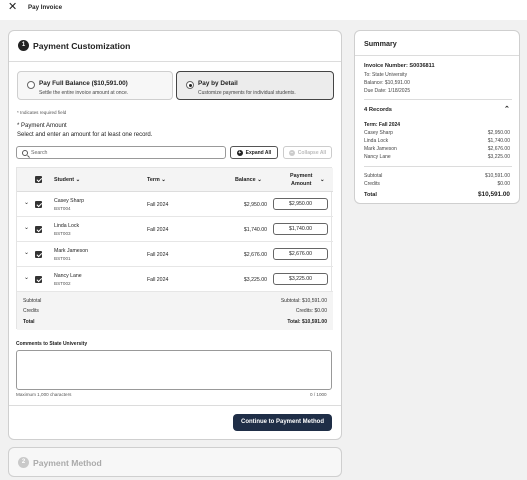 The height and width of the screenshot is (480, 527). I want to click on balance-cell: $2,676.00, so click(255, 255).